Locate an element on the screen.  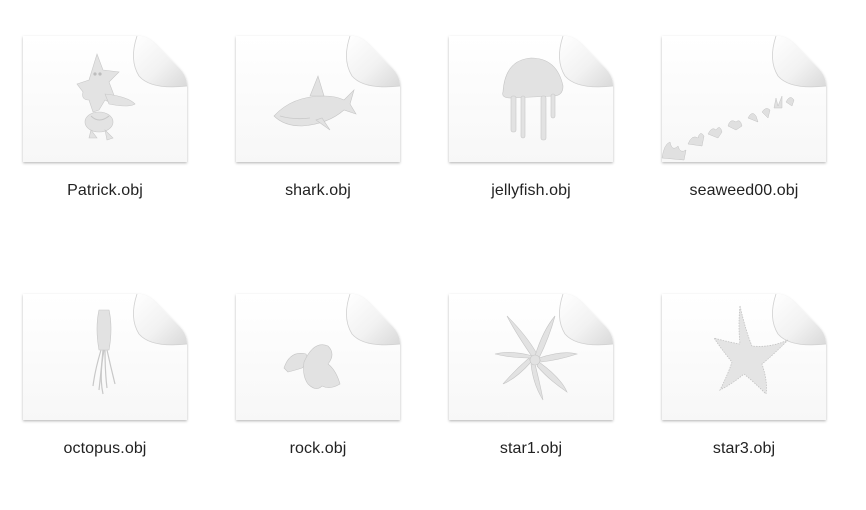
octopus-model-icon is located at coordinates (105, 356).